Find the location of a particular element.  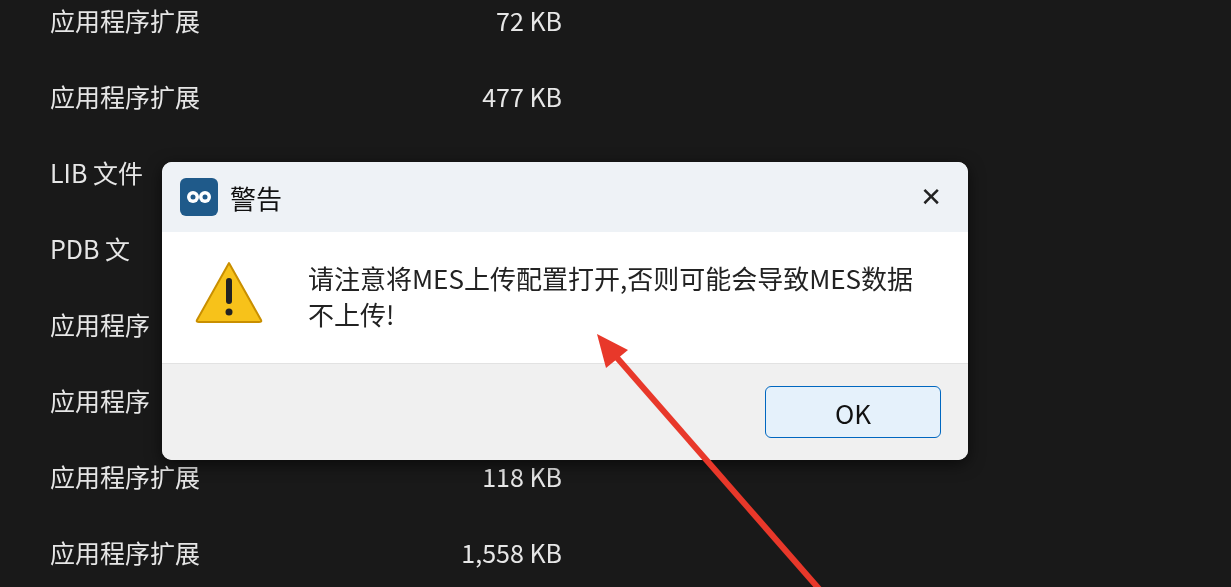

warning-icon is located at coordinates (229, 292).